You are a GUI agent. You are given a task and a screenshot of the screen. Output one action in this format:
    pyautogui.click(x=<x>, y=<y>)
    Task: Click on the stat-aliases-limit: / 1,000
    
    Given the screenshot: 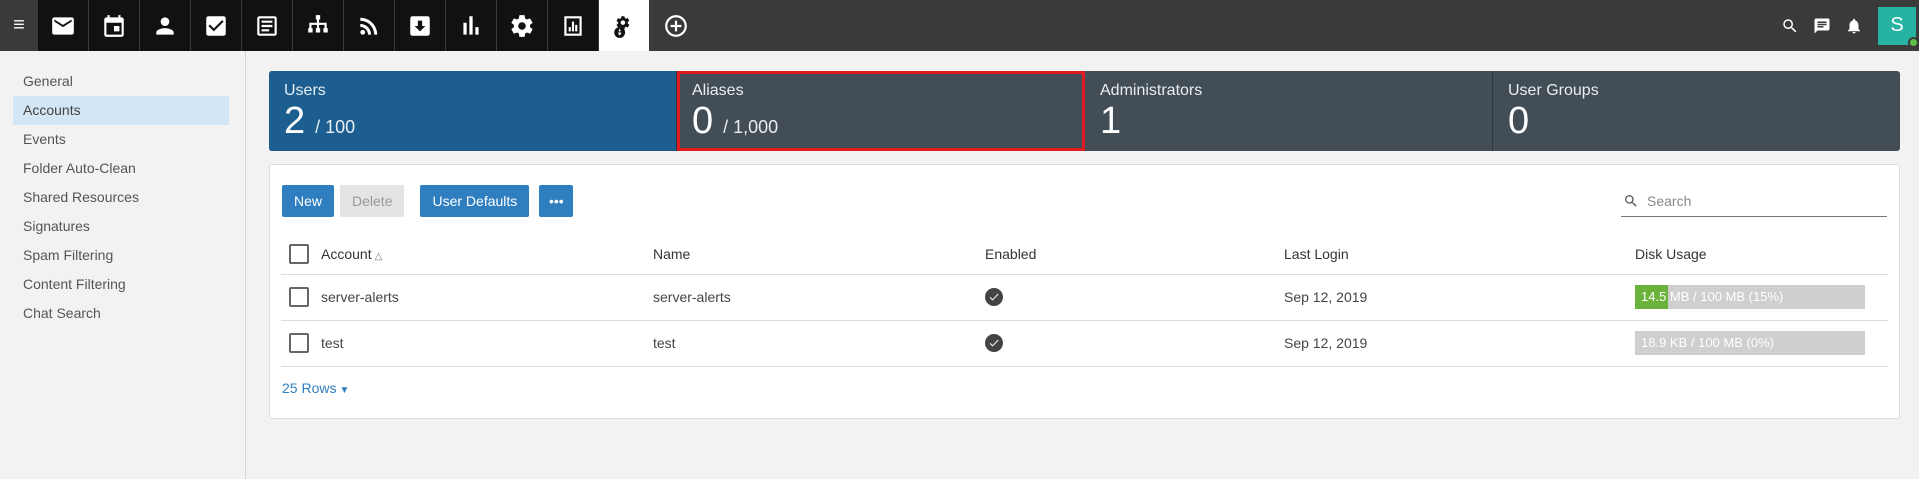 What is the action you would take?
    pyautogui.click(x=751, y=127)
    